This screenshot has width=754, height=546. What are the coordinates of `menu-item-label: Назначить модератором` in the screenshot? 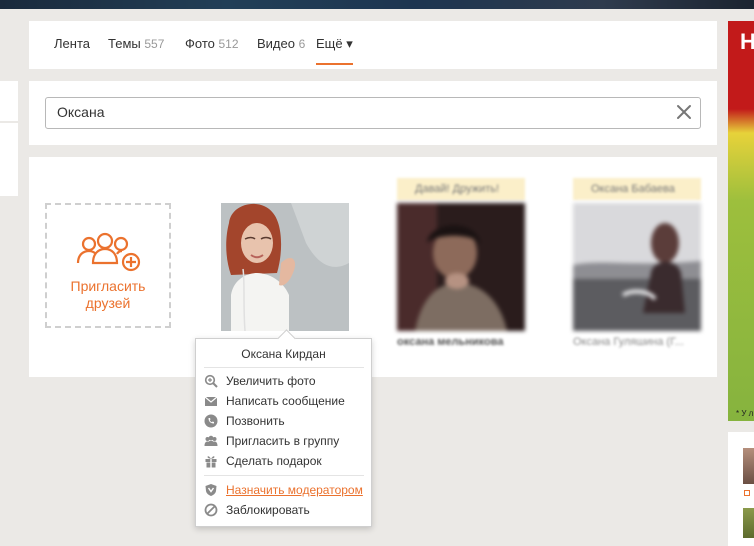 It's located at (294, 490).